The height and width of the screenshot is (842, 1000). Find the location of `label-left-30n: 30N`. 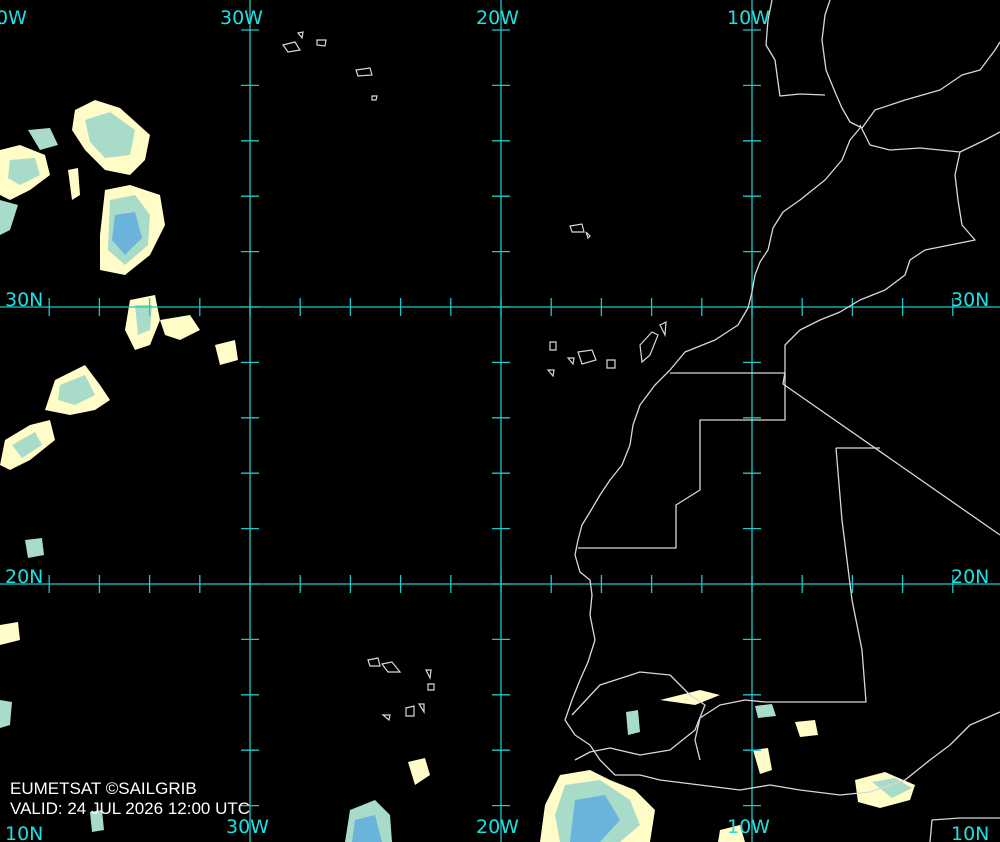

label-left-30n: 30N is located at coordinates (24, 300).